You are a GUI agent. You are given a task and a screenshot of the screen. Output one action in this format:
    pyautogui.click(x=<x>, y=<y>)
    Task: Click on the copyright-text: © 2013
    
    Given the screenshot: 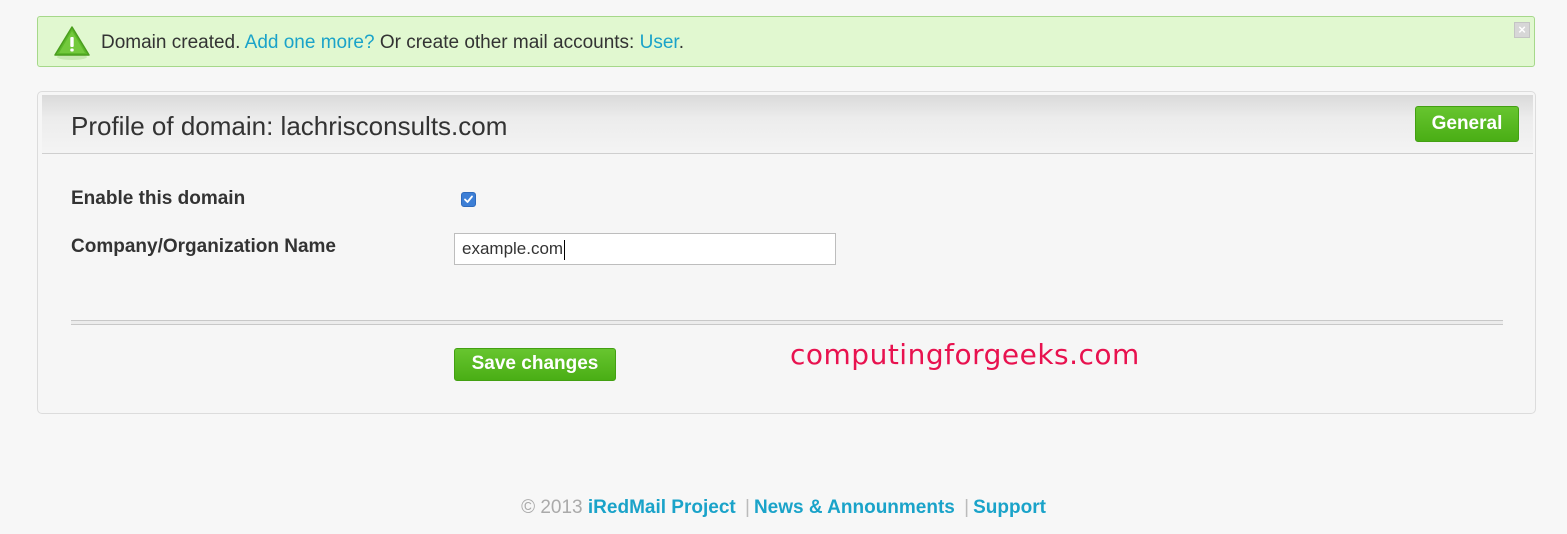 What is the action you would take?
    pyautogui.click(x=552, y=507)
    